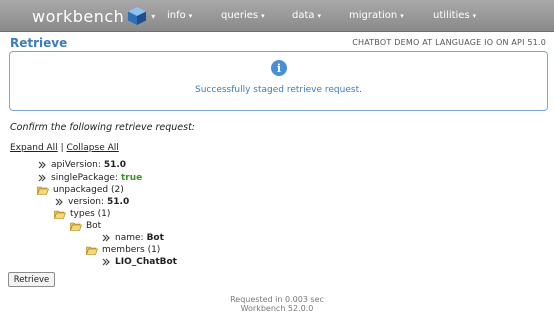 This screenshot has width=554, height=312. Describe the element at coordinates (176, 15) in the screenshot. I see `nav-info-label: info` at that location.